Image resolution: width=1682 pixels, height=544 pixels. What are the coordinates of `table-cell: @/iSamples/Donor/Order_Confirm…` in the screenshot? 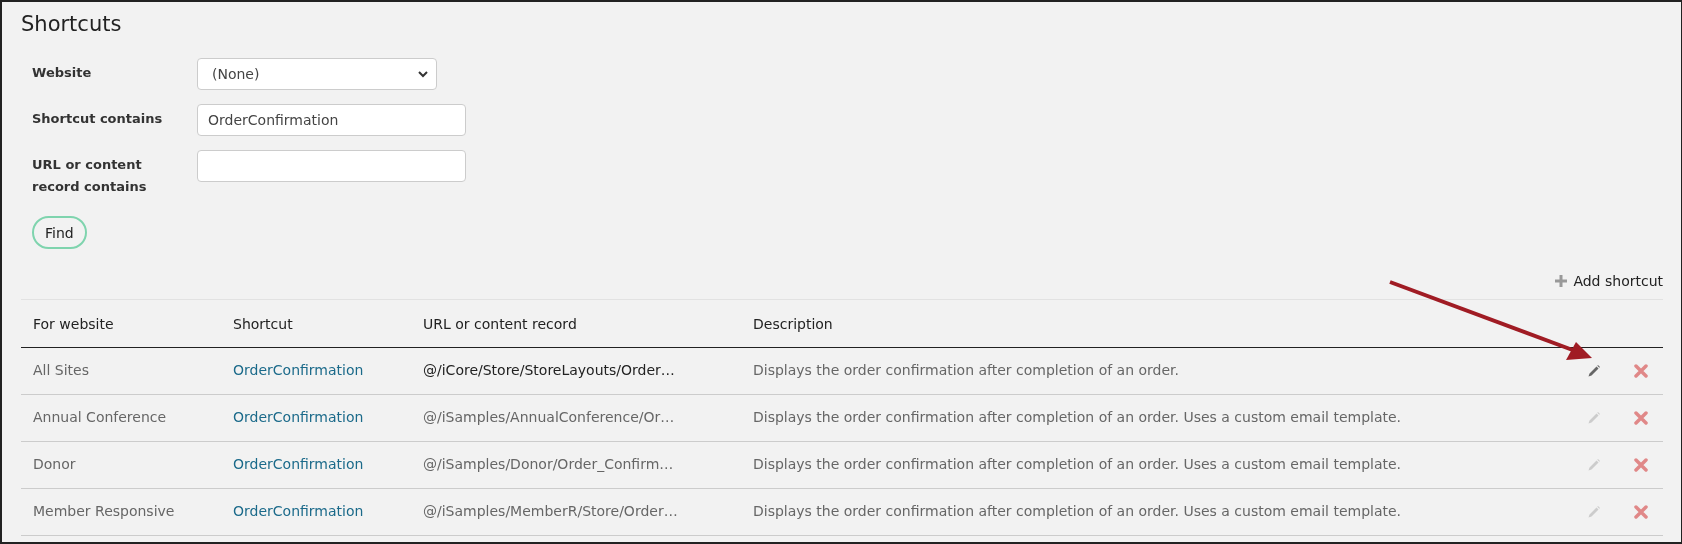 It's located at (576, 465).